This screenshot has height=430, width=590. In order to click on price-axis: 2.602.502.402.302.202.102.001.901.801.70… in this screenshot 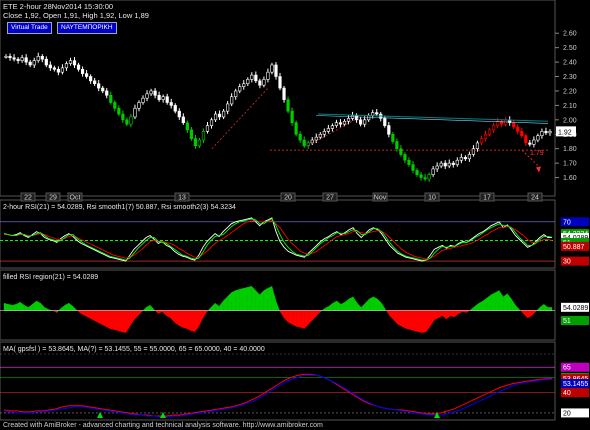, I will do `click(566, 106)`.